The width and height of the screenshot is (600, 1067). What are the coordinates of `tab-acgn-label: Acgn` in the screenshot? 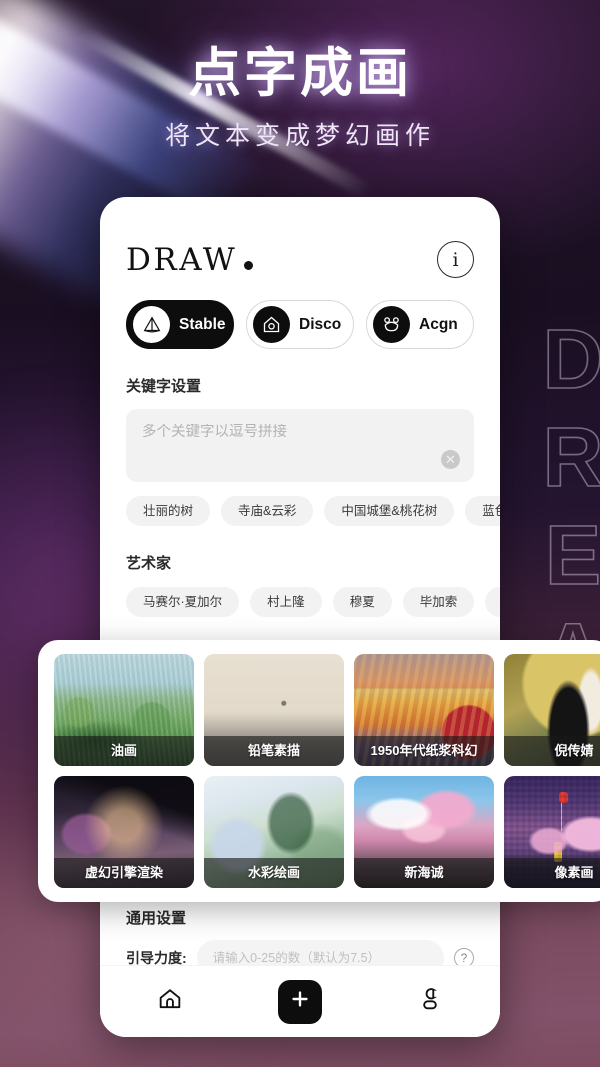 It's located at (438, 324).